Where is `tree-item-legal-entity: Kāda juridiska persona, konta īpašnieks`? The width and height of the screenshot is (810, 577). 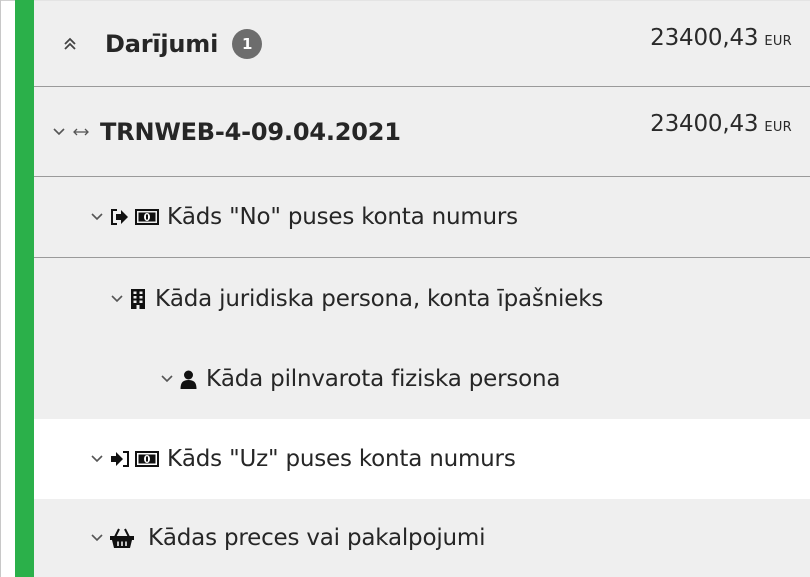 tree-item-legal-entity: Kāda juridiska persona, konta īpašnieks is located at coordinates (422, 298).